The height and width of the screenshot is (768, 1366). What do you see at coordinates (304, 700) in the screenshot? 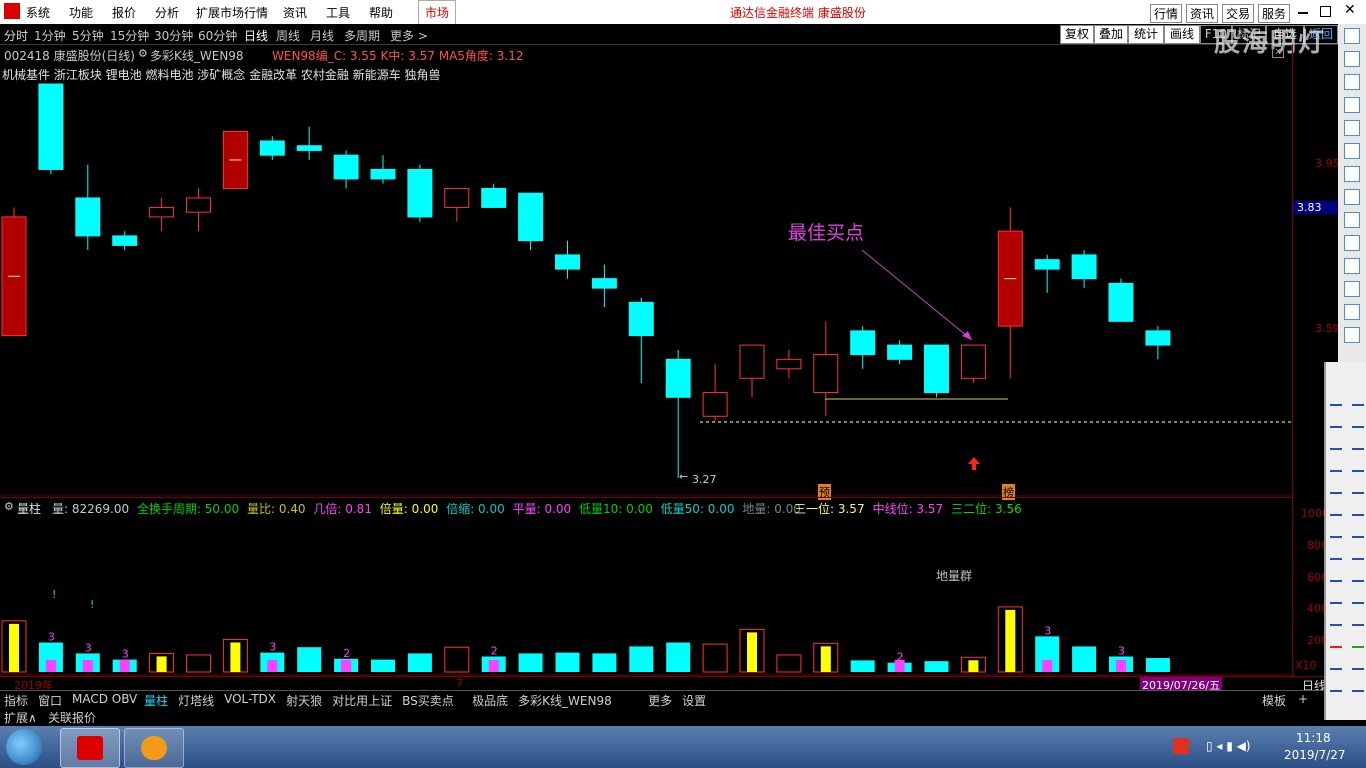
I see `indicator-tab-7: 射天狼` at bounding box center [304, 700].